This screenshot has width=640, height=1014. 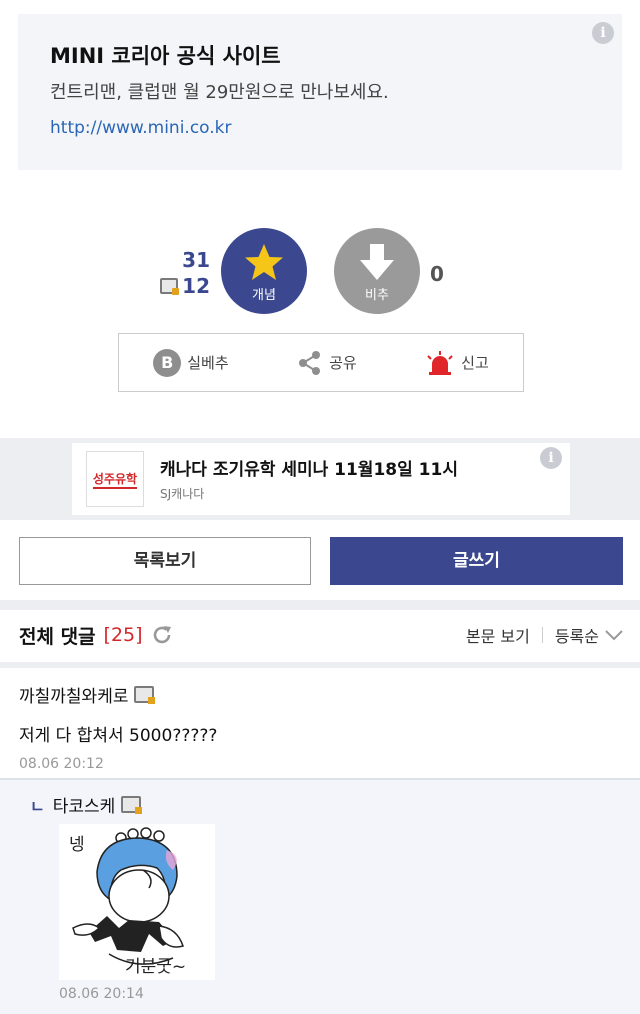 What do you see at coordinates (614, 635) in the screenshot?
I see `chevron-down-icon` at bounding box center [614, 635].